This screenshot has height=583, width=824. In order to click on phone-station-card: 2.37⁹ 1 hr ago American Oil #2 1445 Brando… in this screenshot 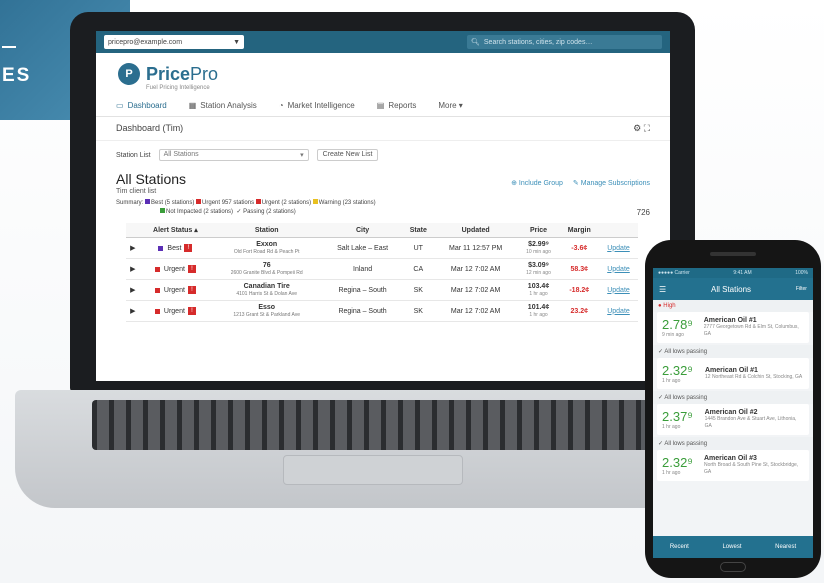, I will do `click(733, 419)`.